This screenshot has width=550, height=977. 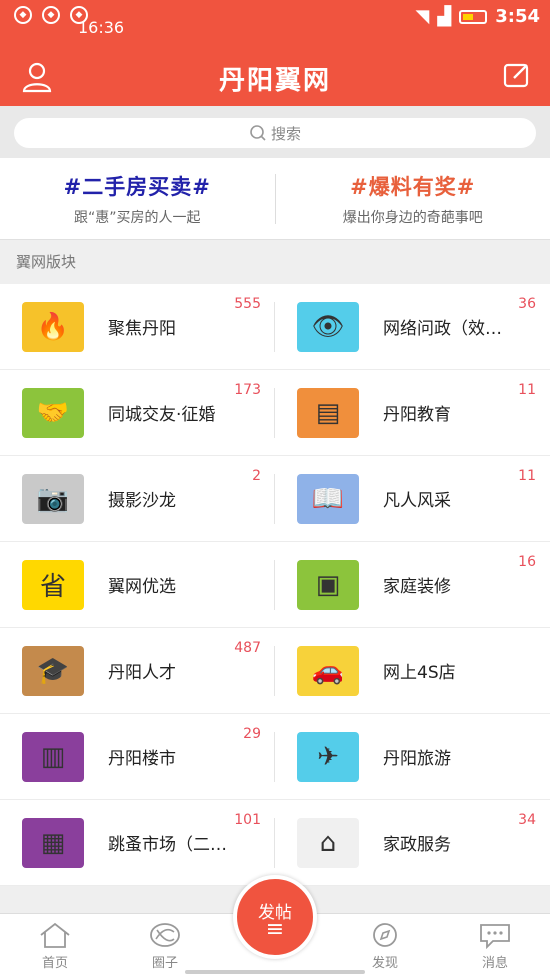 I want to click on tab-home: 首页, so click(x=55, y=945).